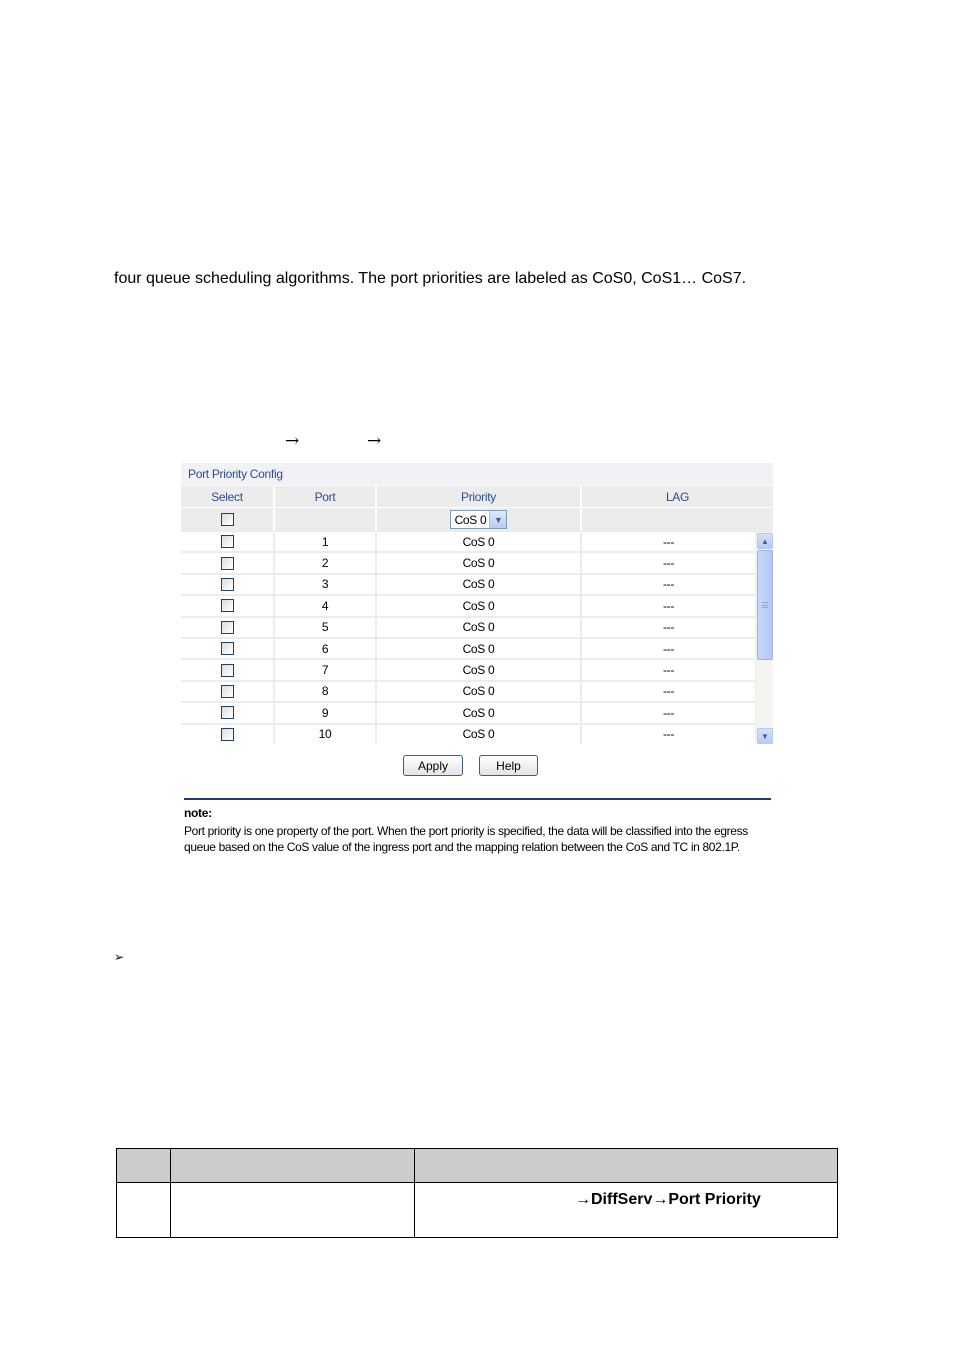 This screenshot has height=1350, width=954. I want to click on header-port: Port, so click(326, 496).